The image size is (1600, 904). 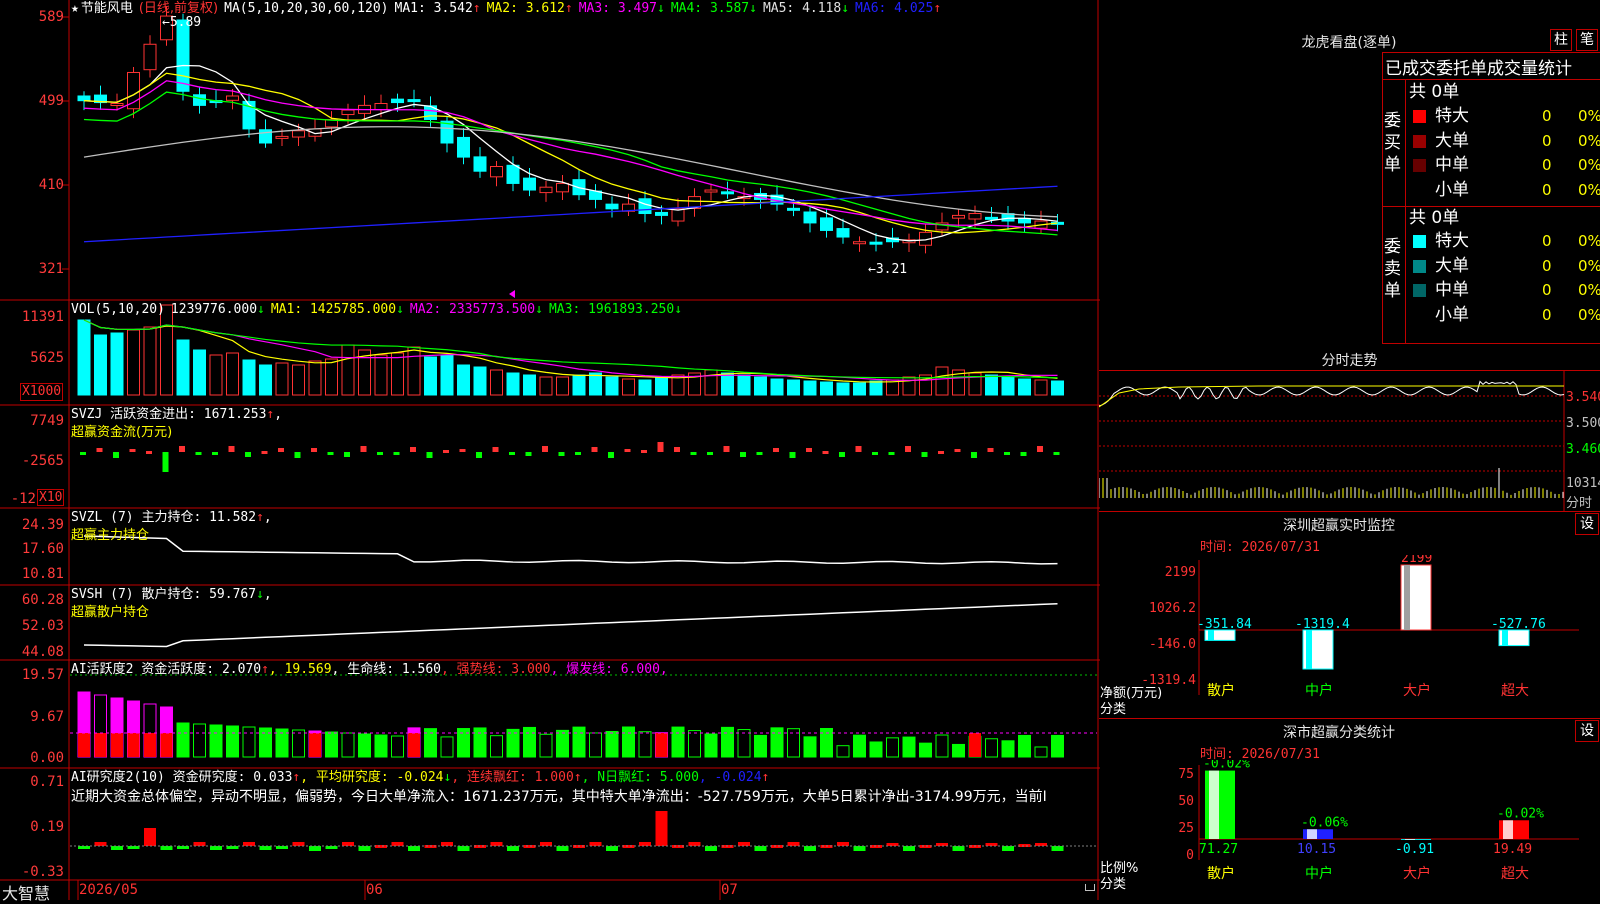 I want to click on sell-total: 共 0单, so click(x=1434, y=218).